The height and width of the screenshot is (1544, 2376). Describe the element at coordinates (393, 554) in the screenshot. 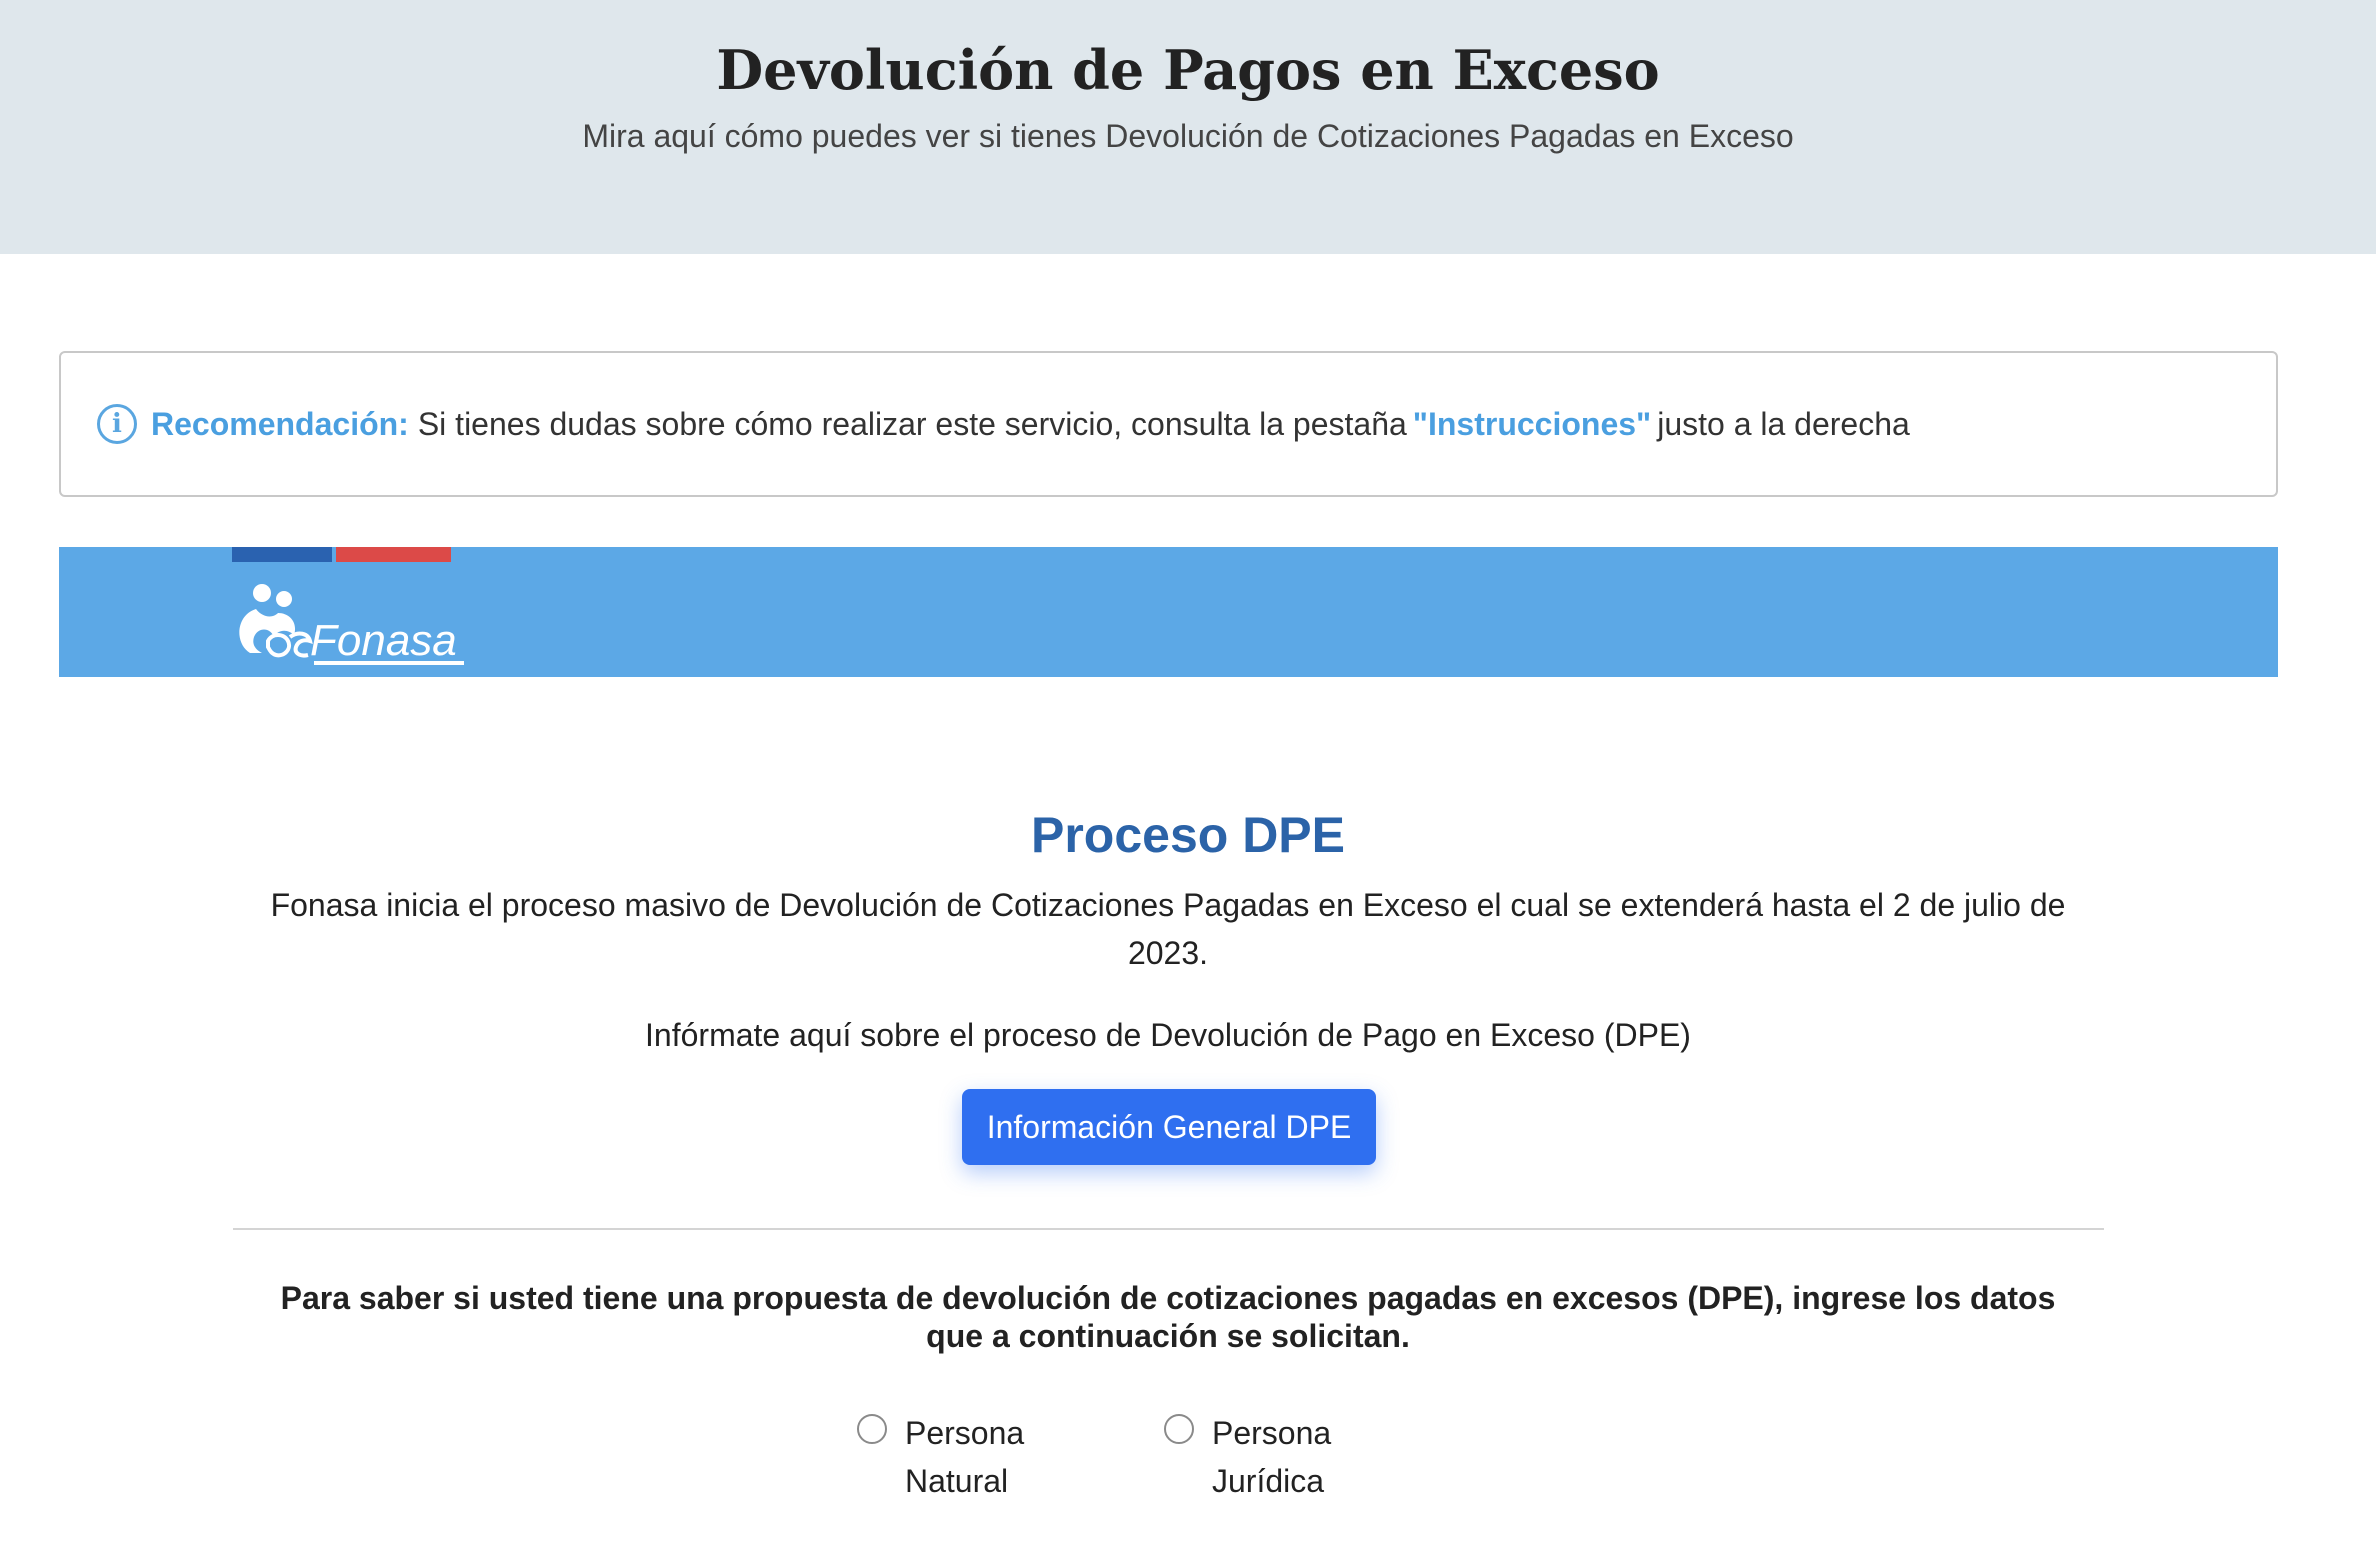

I see `flag-stripe-red` at that location.